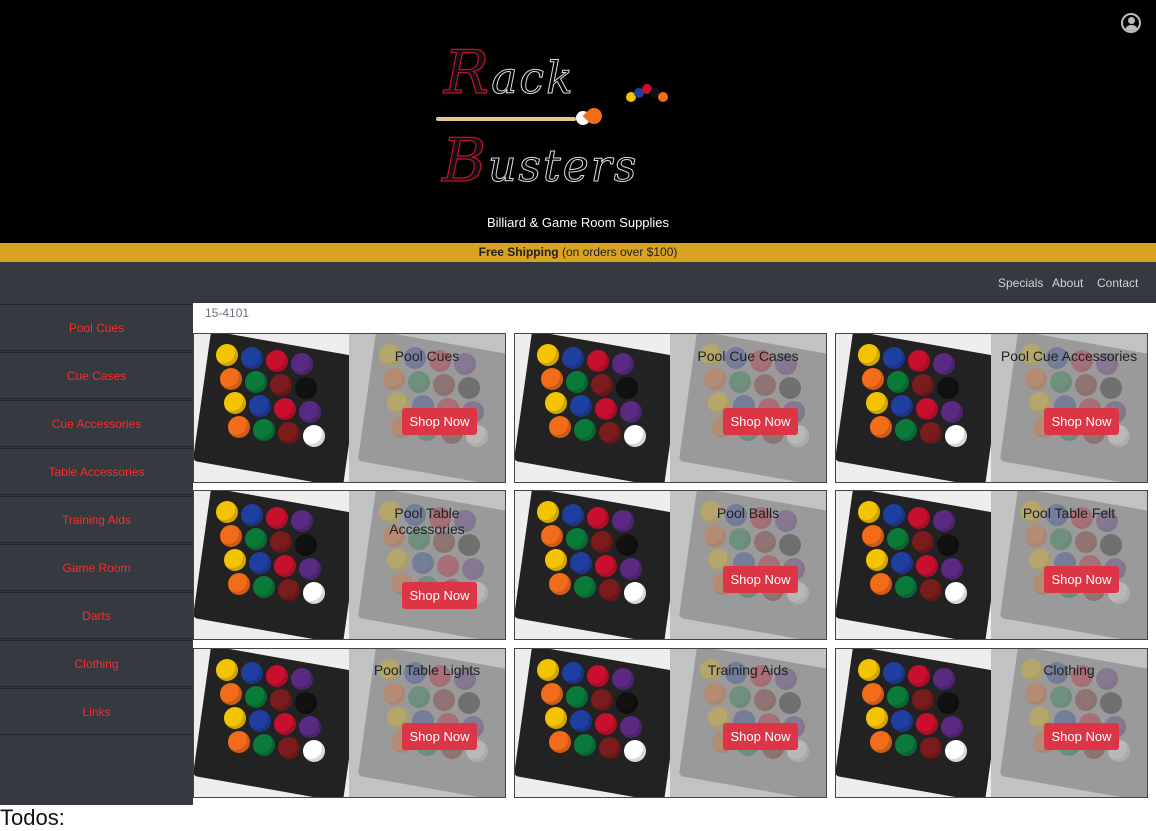 The image size is (1156, 831). I want to click on top-navbar: Specials About Contact, so click(578, 282).